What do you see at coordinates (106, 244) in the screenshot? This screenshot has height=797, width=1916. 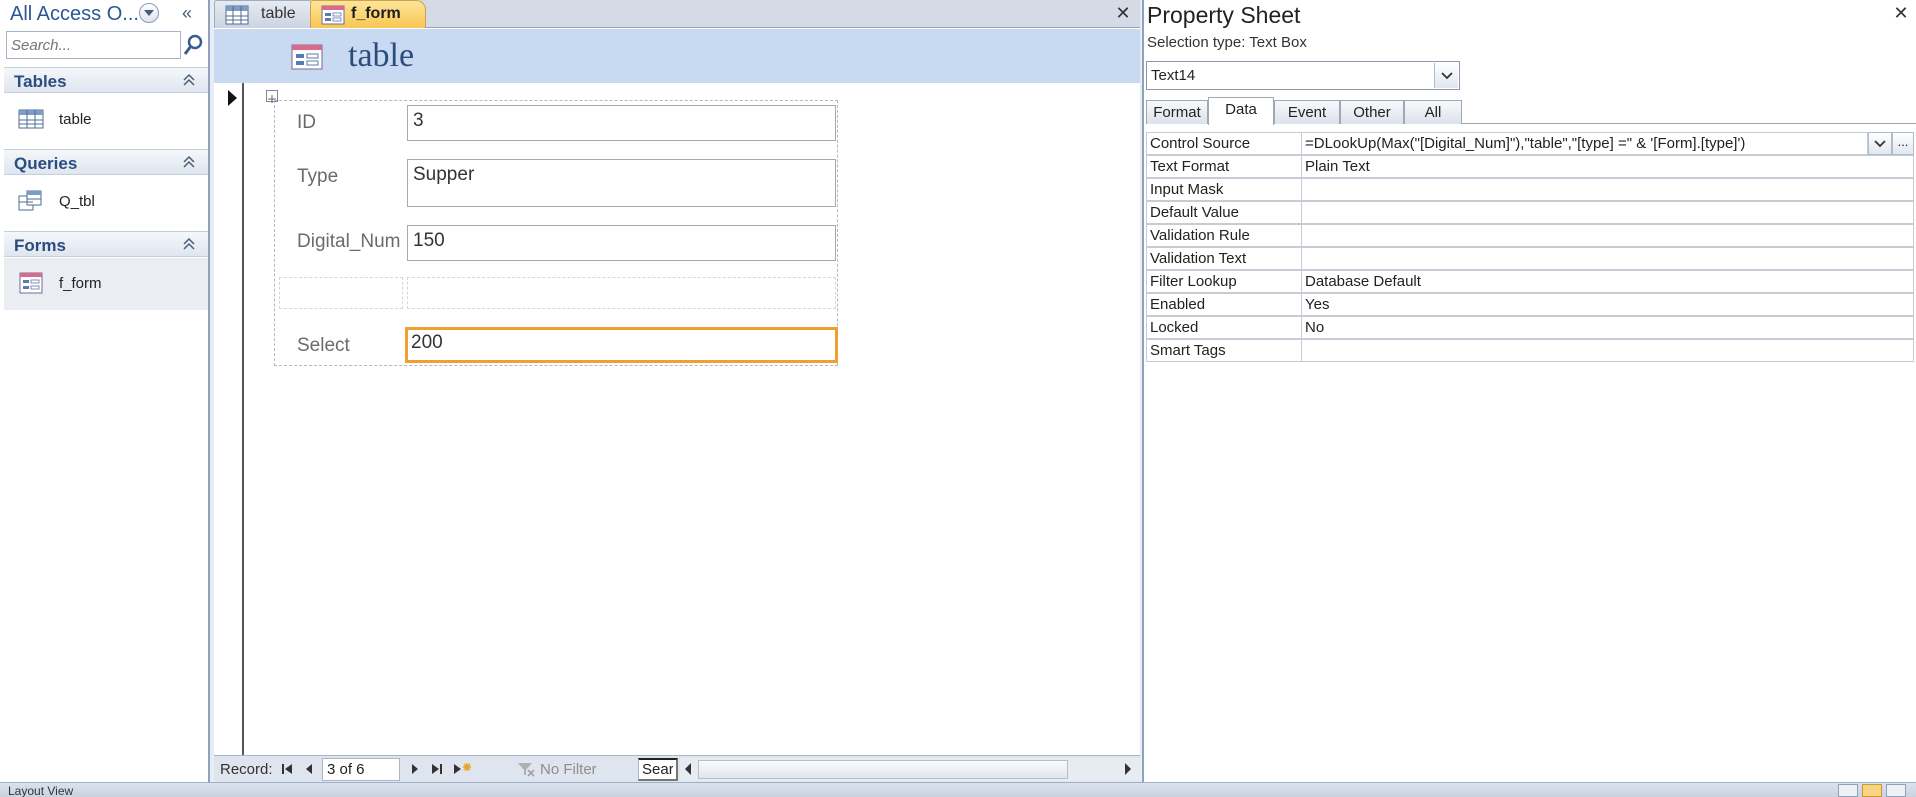 I see `nav-group-forms: Forms` at bounding box center [106, 244].